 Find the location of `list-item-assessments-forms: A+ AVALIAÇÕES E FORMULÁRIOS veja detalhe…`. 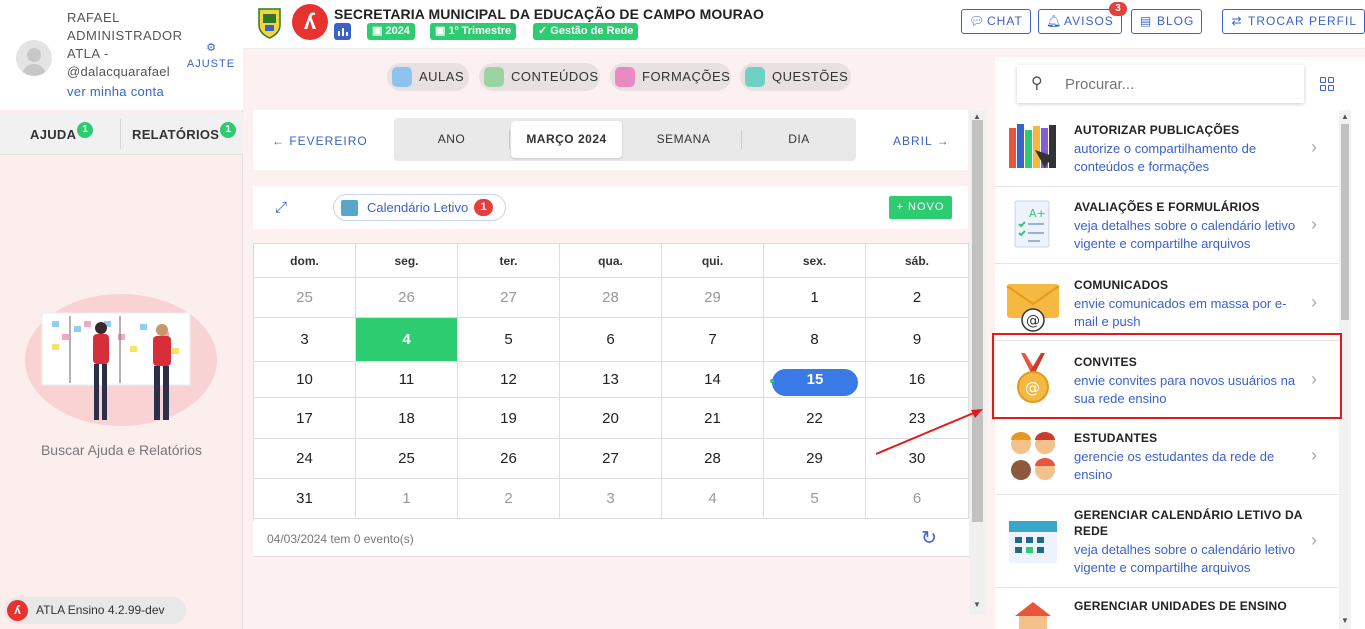

list-item-assessments-forms: A+ AVALIAÇÕES E FORMULÁRIOS veja detalhe… is located at coordinates (1168, 225).